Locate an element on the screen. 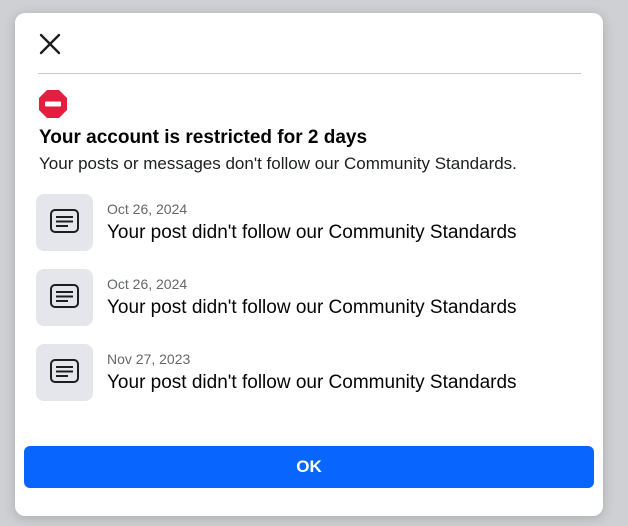 Image resolution: width=628 pixels, height=526 pixels. close-button is located at coordinates (50, 44).